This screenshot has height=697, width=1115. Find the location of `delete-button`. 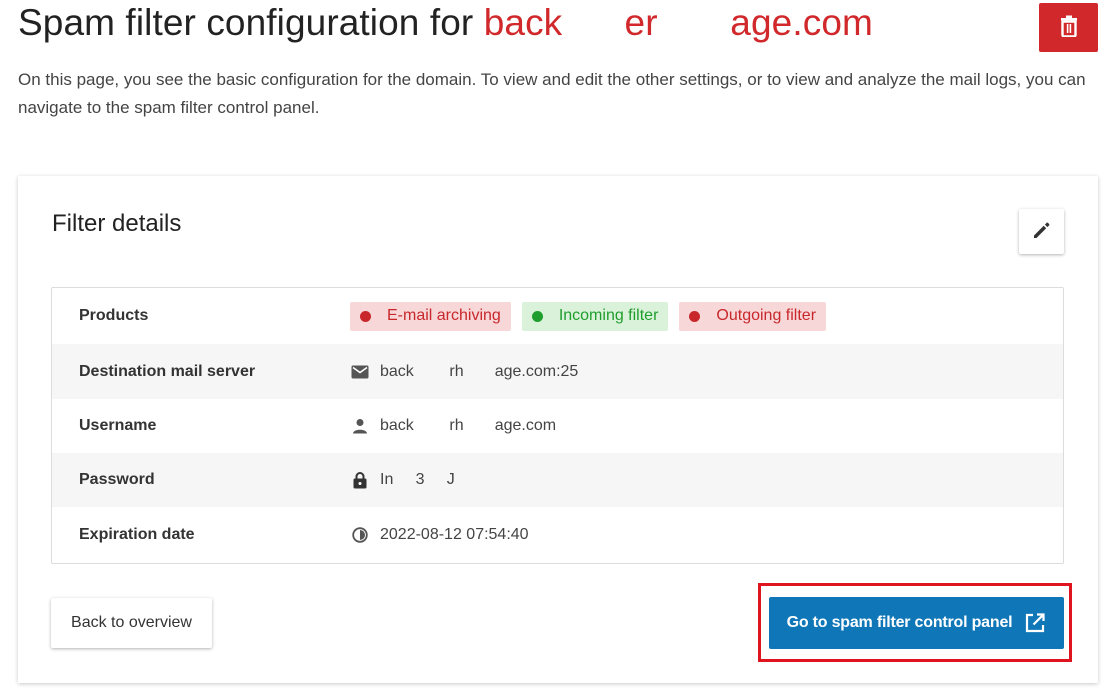

delete-button is located at coordinates (1068, 27).